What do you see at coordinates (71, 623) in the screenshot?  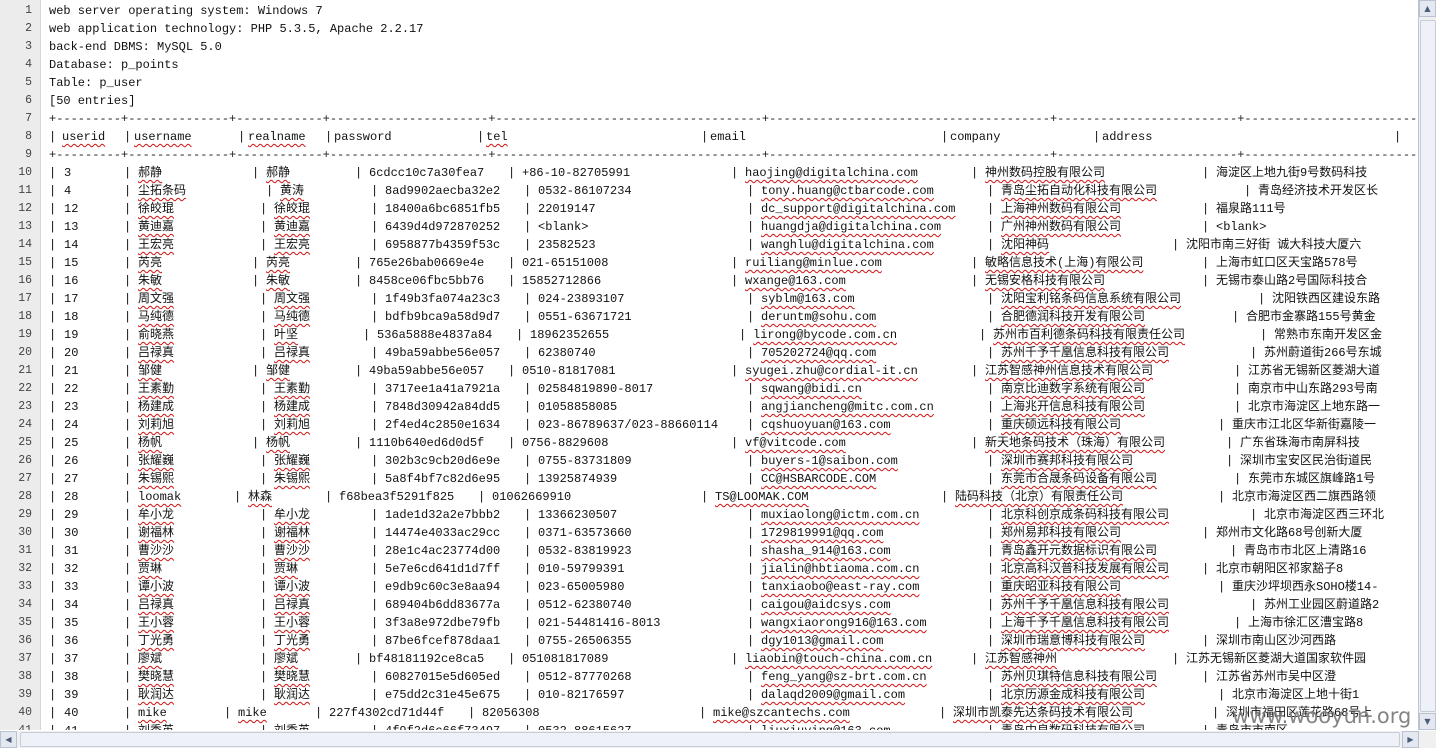 I see `cell-userid: 35` at bounding box center [71, 623].